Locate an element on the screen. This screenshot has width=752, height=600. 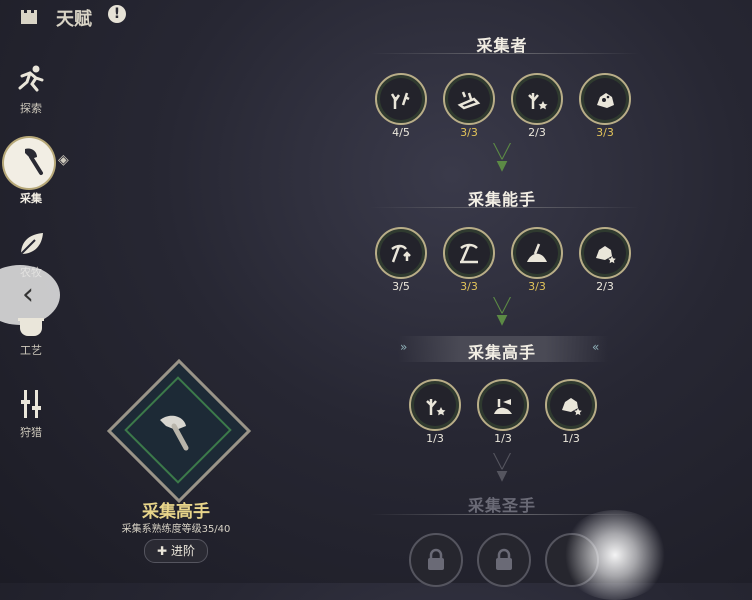
advance-button-label: 进阶 is located at coordinates (182, 551).